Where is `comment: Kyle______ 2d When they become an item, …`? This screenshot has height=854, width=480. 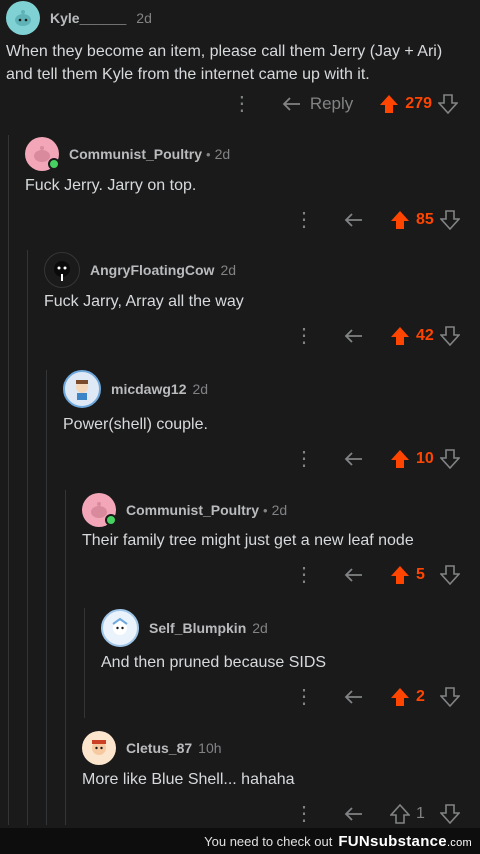
comment: Kyle______ 2d When they become an item, … is located at coordinates (243, 62).